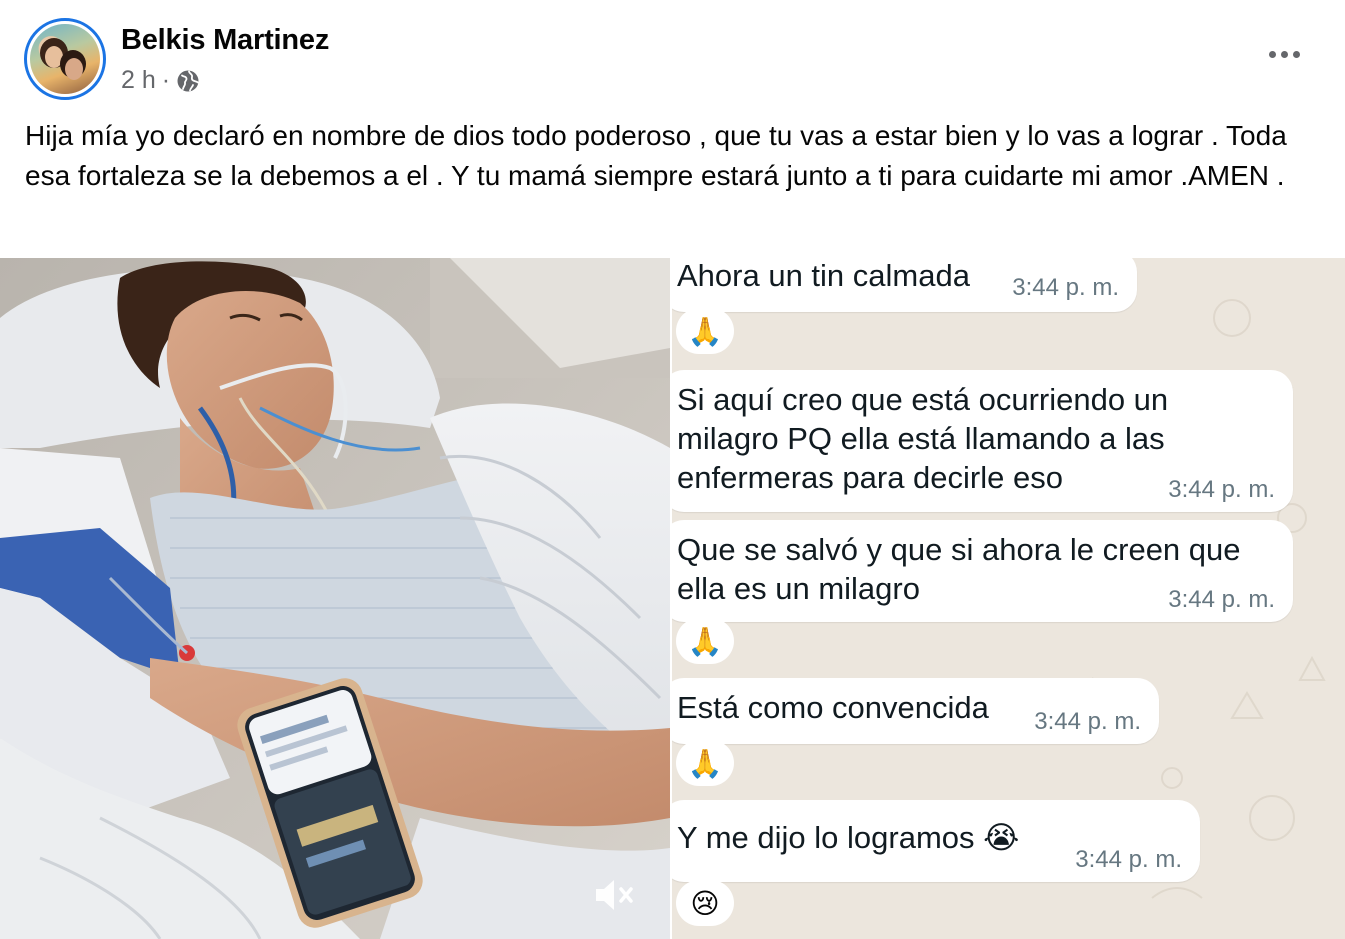 The image size is (1345, 939). Describe the element at coordinates (615, 895) in the screenshot. I see `speaker-muted-icon` at that location.